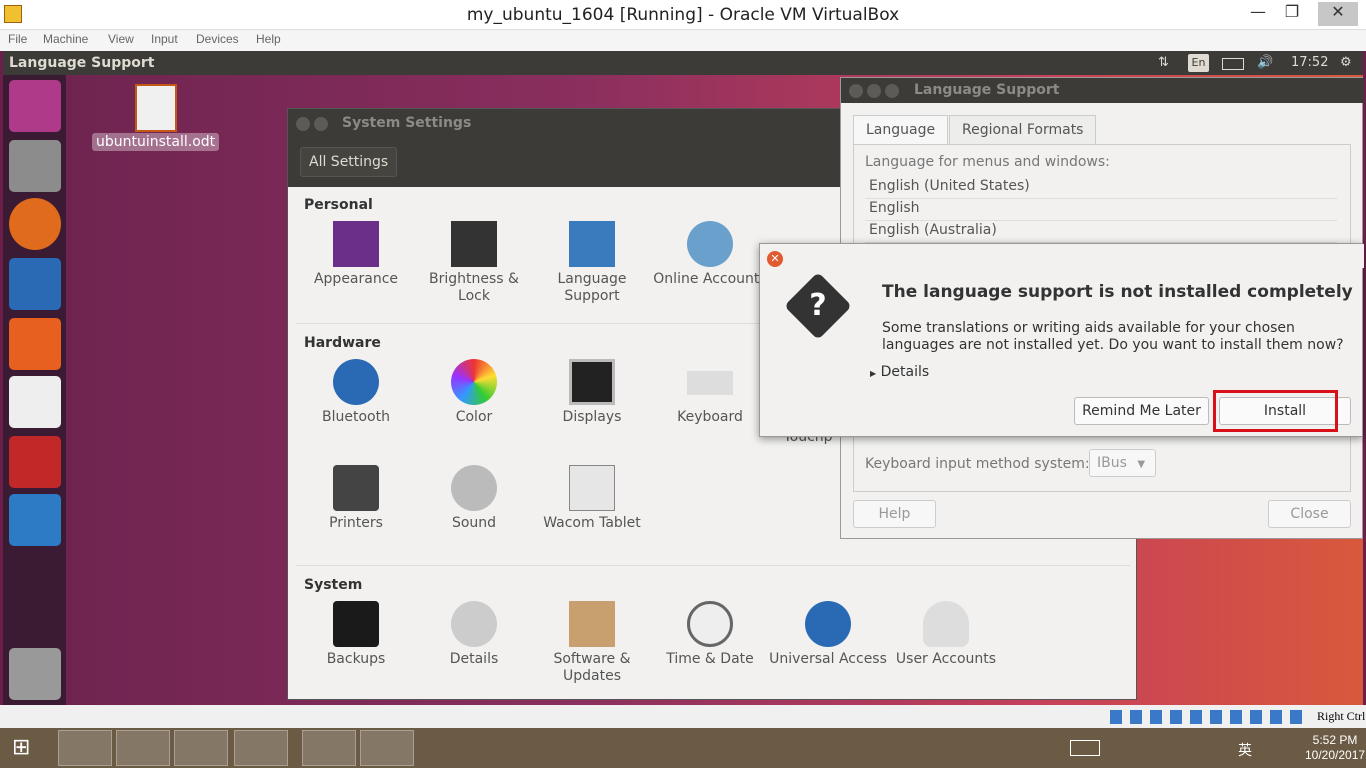  What do you see at coordinates (474, 382) in the screenshot?
I see `color-icon` at bounding box center [474, 382].